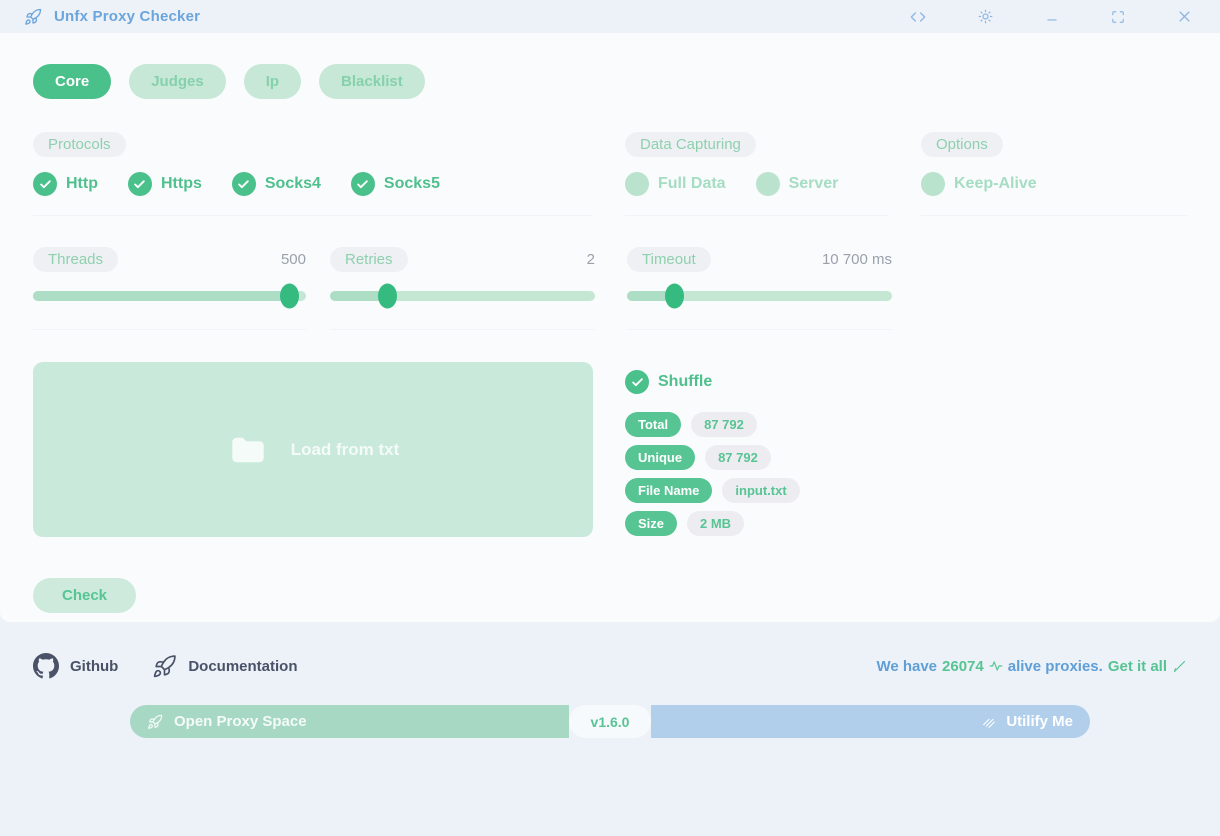 The image size is (1220, 836). Describe the element at coordinates (166, 296) in the screenshot. I see `threads-slider-fill` at that location.